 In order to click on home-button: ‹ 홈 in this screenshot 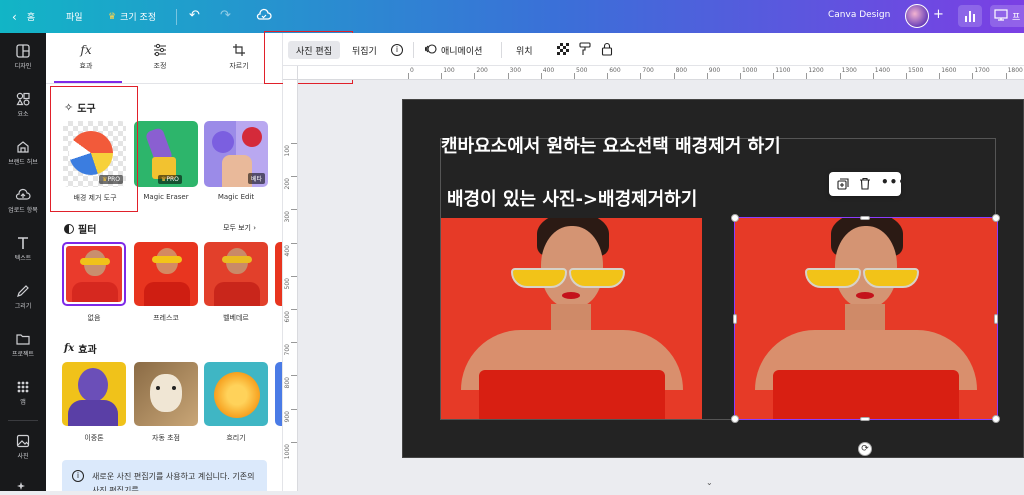, I will do `click(24, 17)`.